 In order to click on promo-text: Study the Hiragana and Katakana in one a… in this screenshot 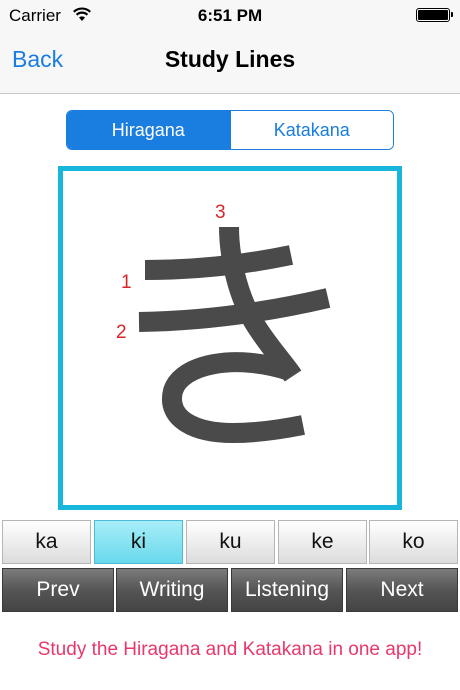, I will do `click(230, 649)`.